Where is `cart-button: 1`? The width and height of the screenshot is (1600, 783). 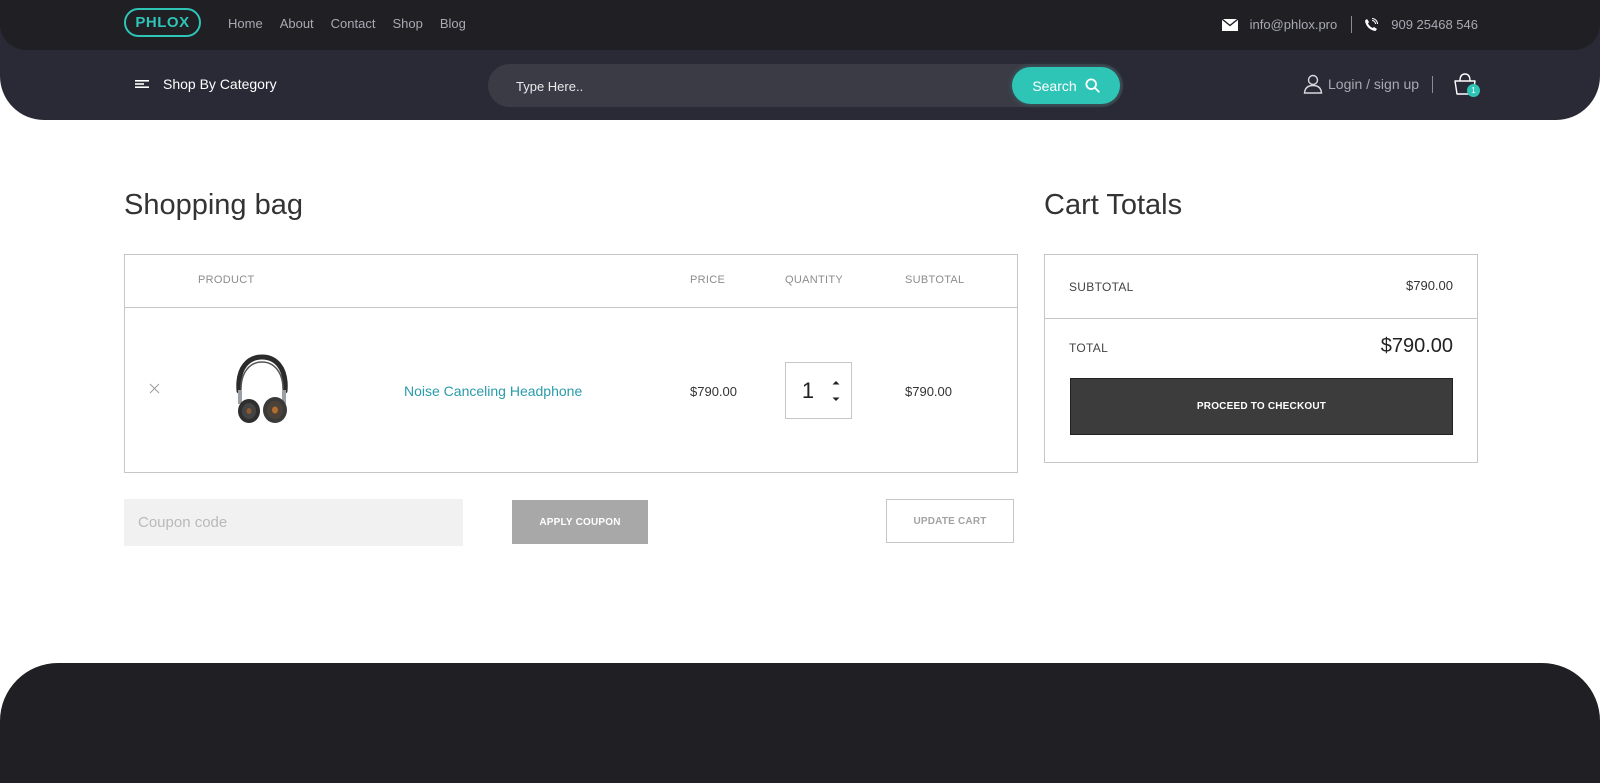 cart-button: 1 is located at coordinates (1467, 85).